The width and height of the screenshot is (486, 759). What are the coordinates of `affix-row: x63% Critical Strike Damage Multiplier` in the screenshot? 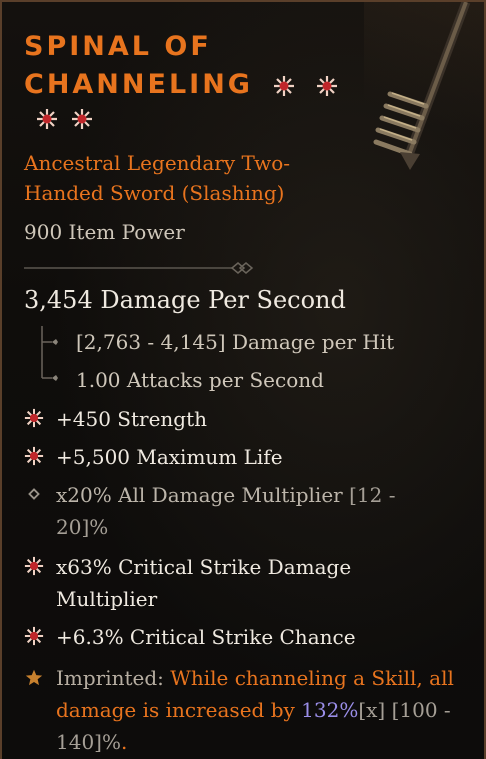 It's located at (210, 583).